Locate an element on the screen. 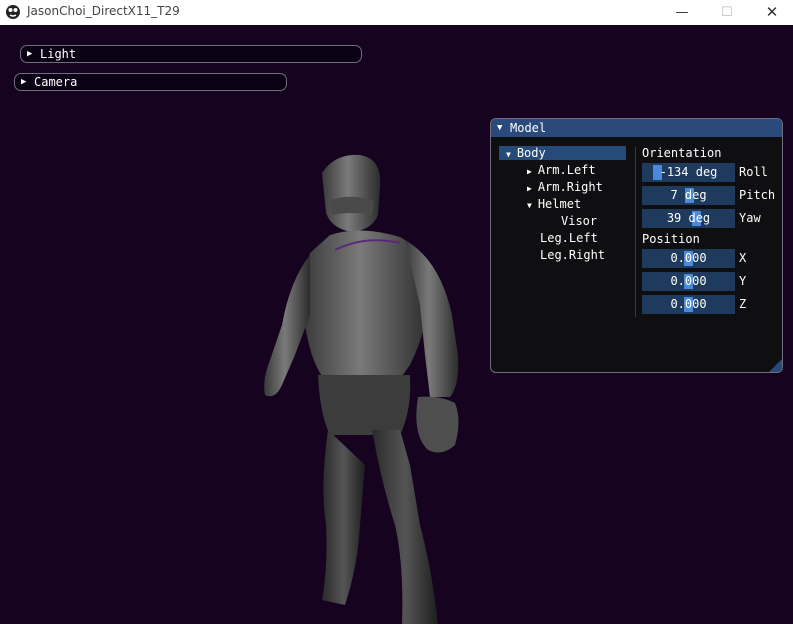  yaw-label: Yaw is located at coordinates (750, 218).